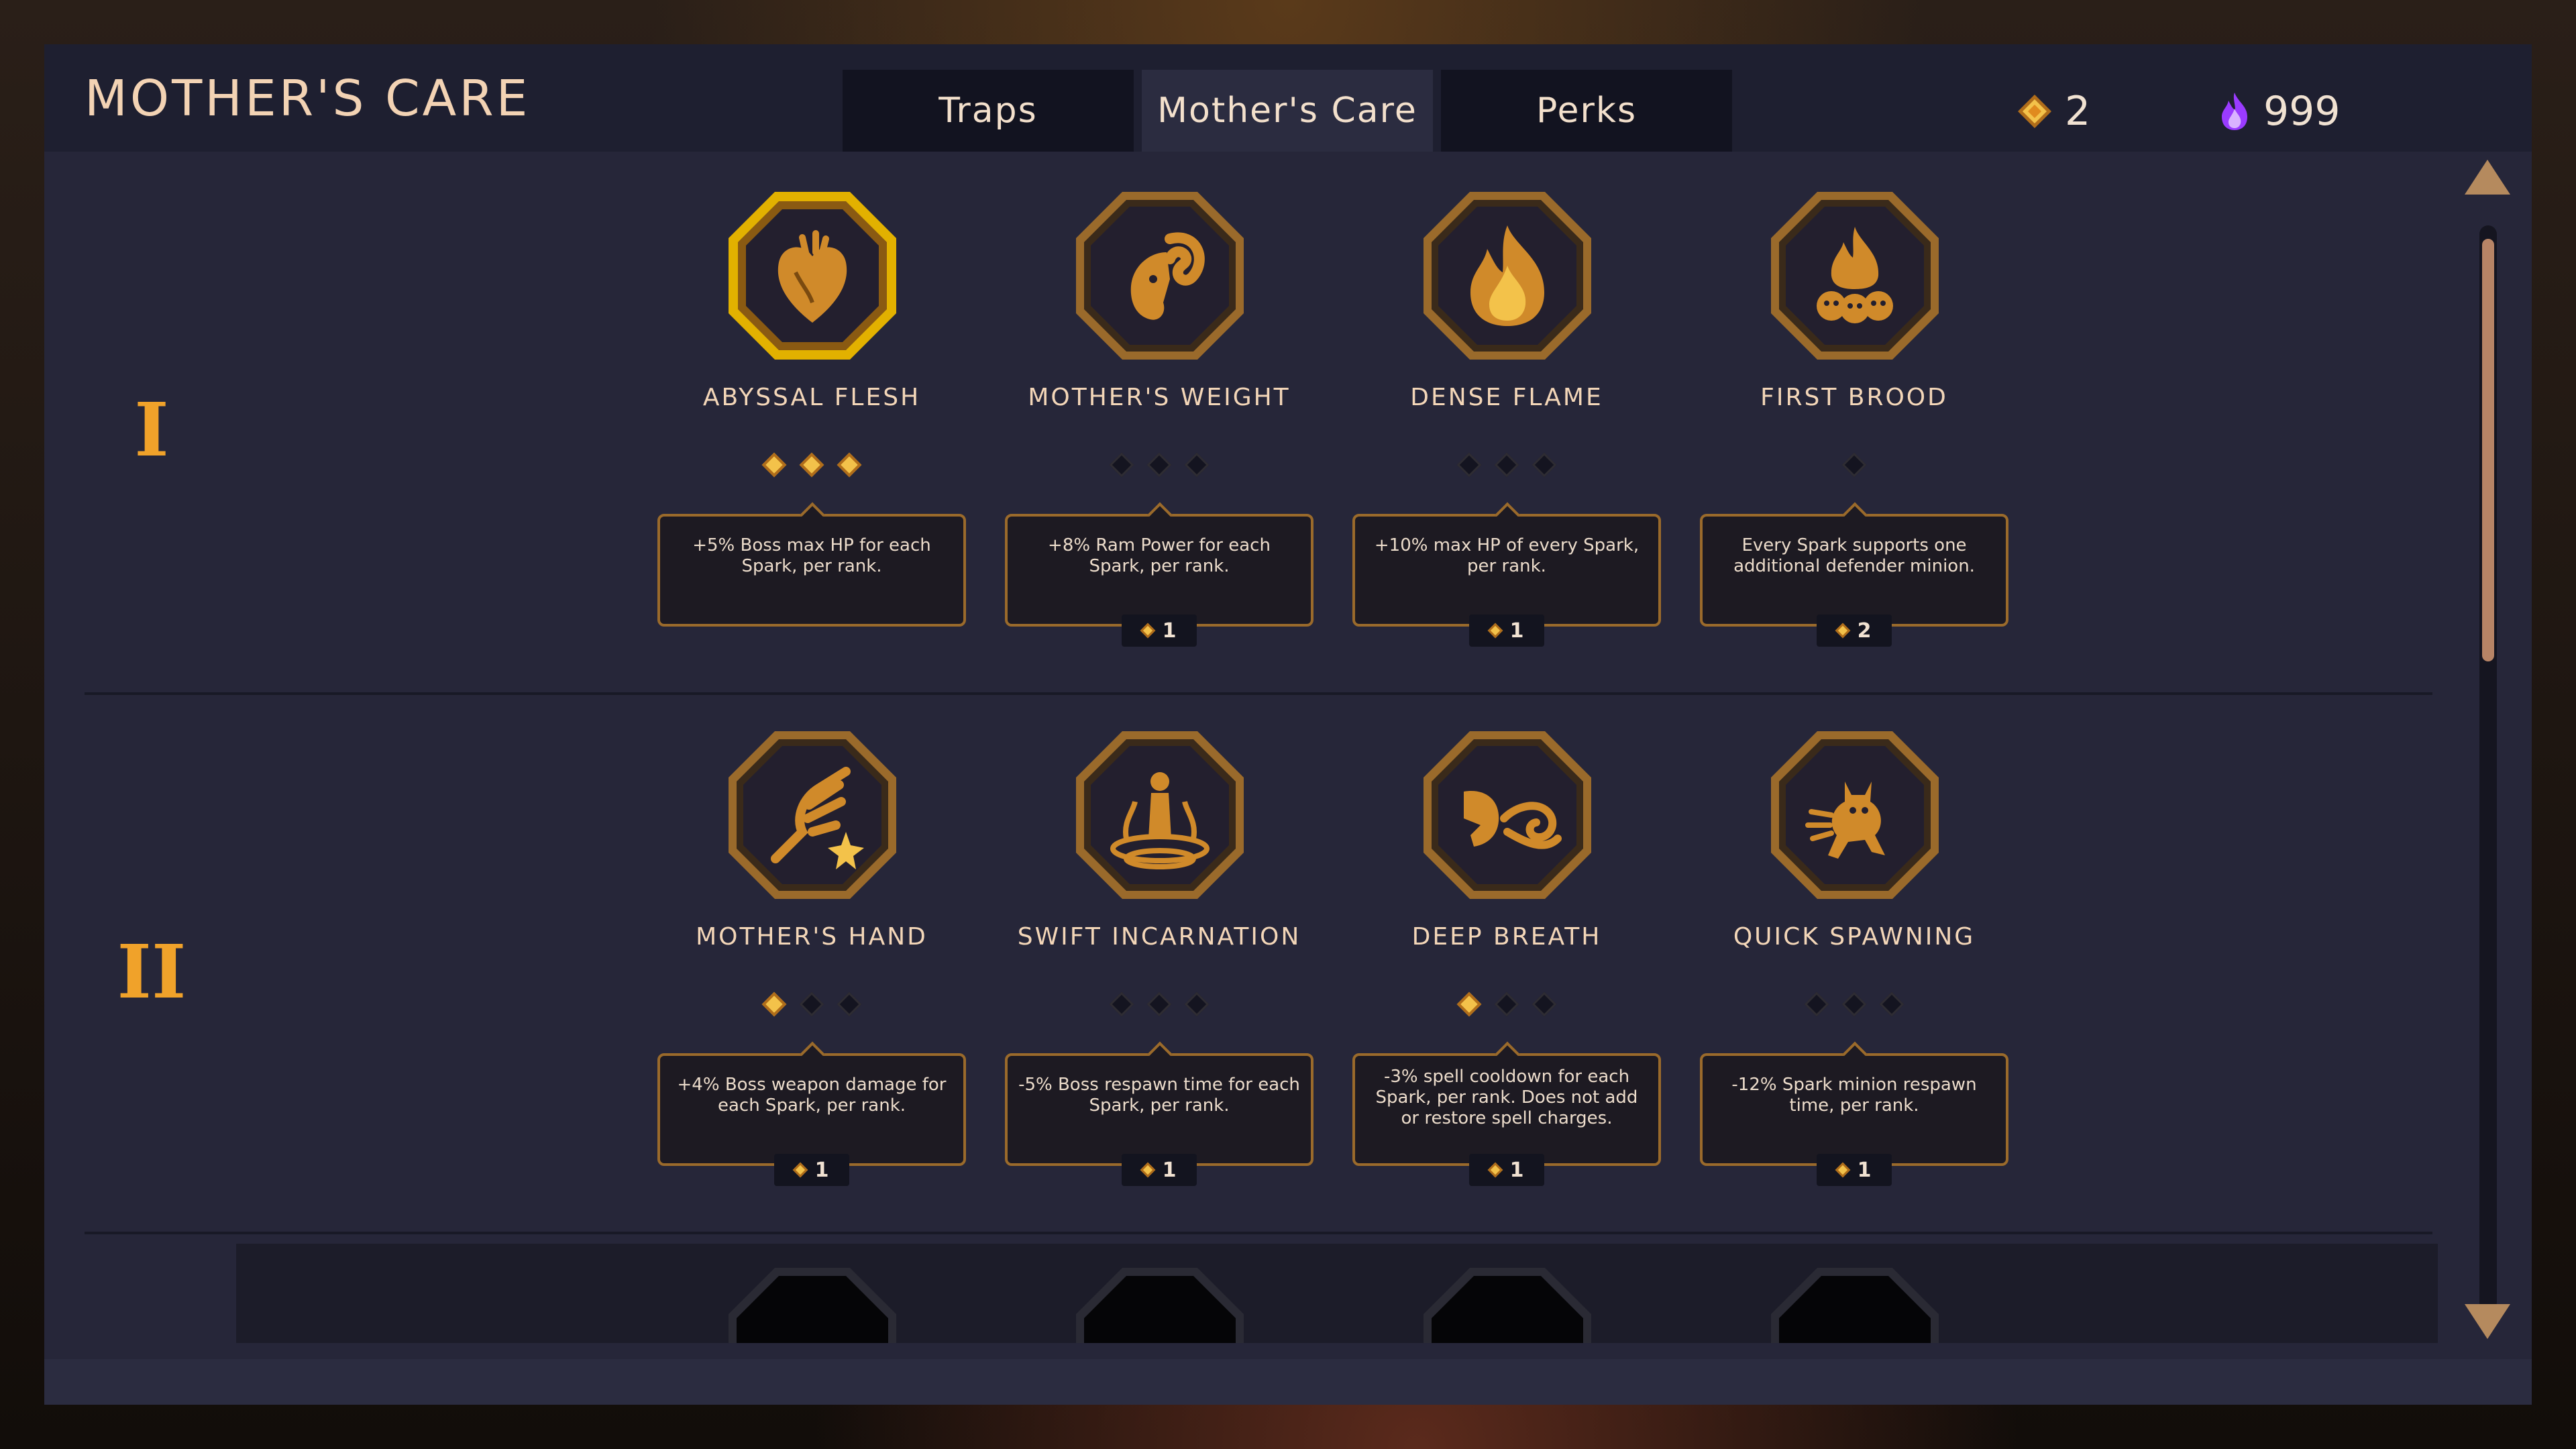  What do you see at coordinates (1506, 397) in the screenshot?
I see `perk-name: DENSE FLAME` at bounding box center [1506, 397].